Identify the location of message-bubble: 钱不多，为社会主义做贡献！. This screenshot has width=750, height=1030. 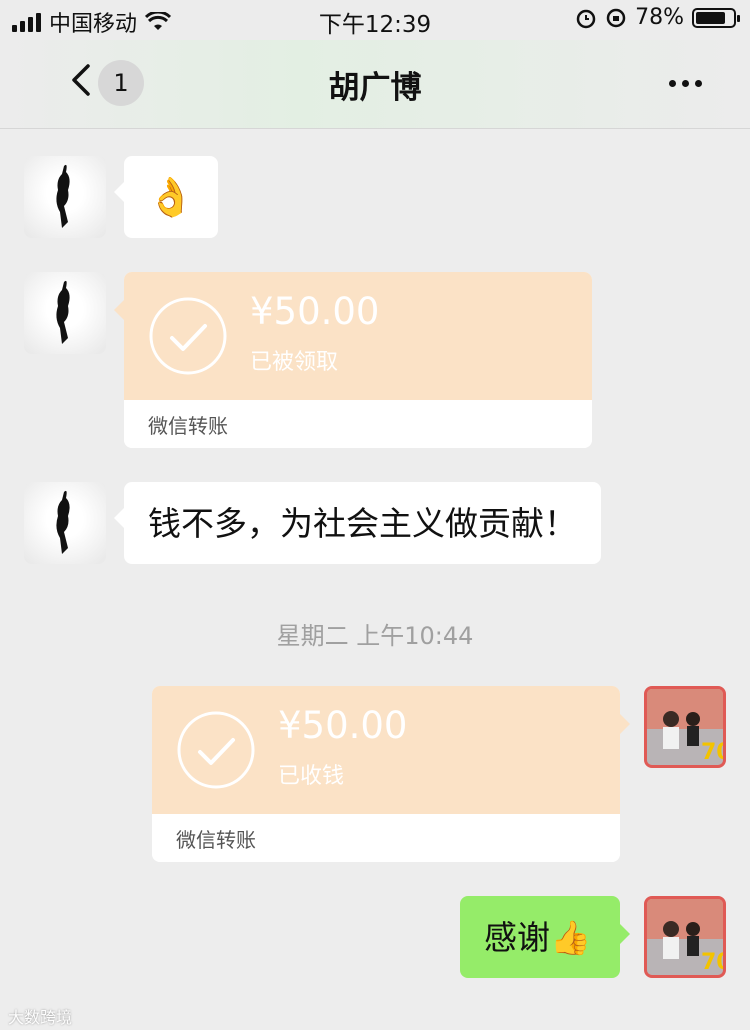
(357, 523).